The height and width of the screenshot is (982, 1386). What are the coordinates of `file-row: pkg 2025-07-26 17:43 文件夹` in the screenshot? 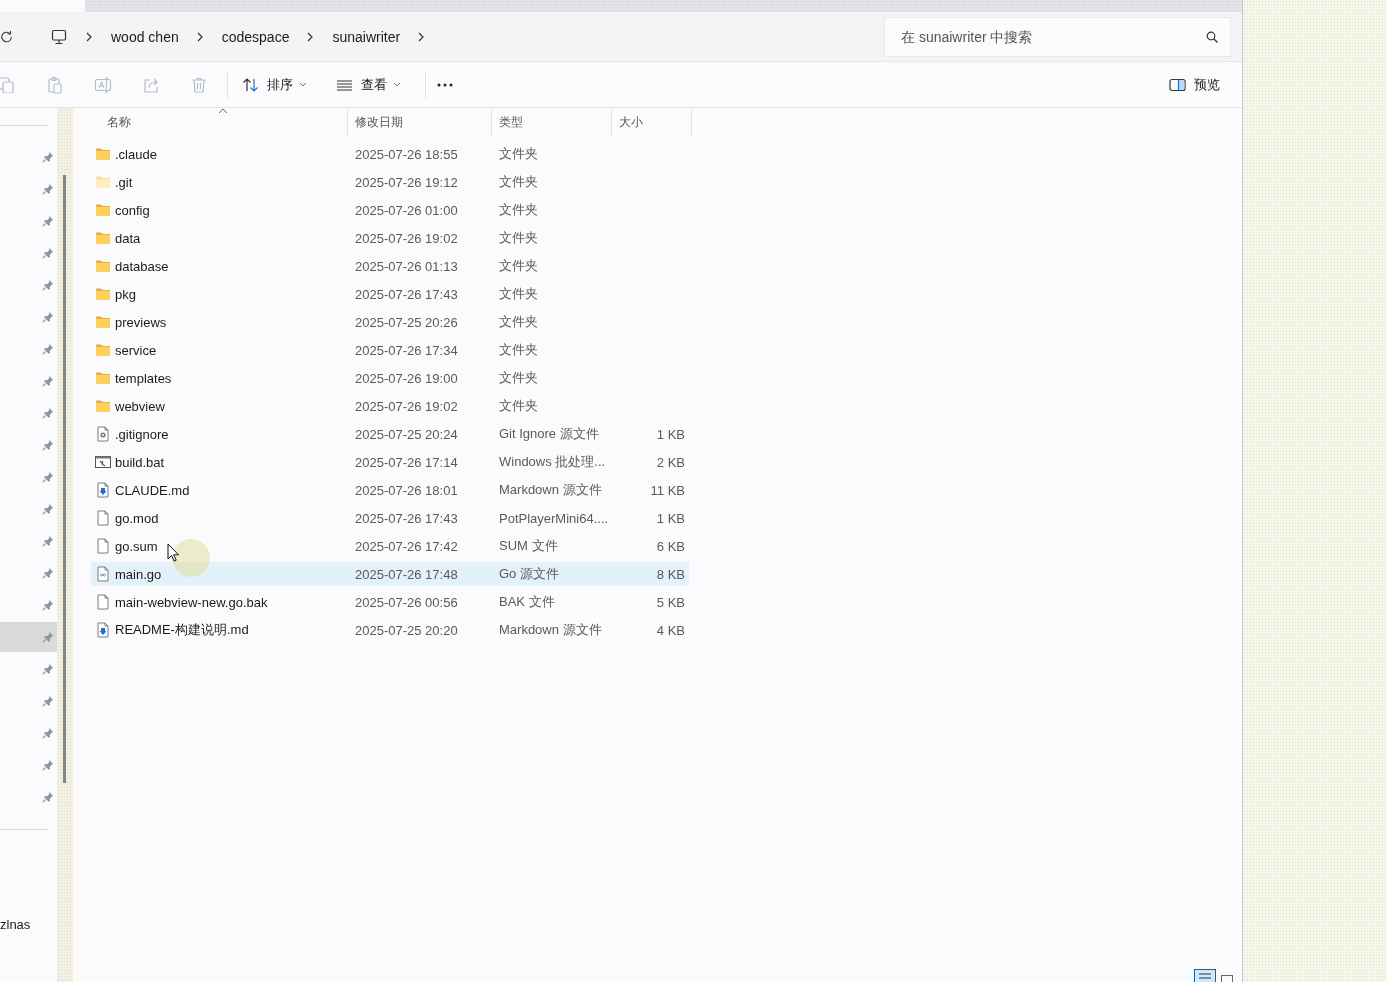 It's located at (390, 294).